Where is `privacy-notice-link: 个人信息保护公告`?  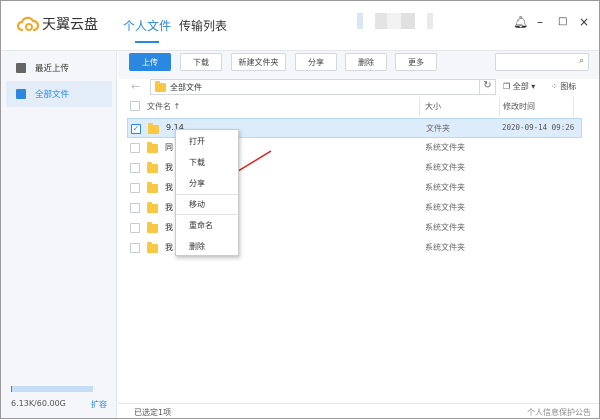 privacy-notice-link: 个人信息保护公告 is located at coordinates (559, 412).